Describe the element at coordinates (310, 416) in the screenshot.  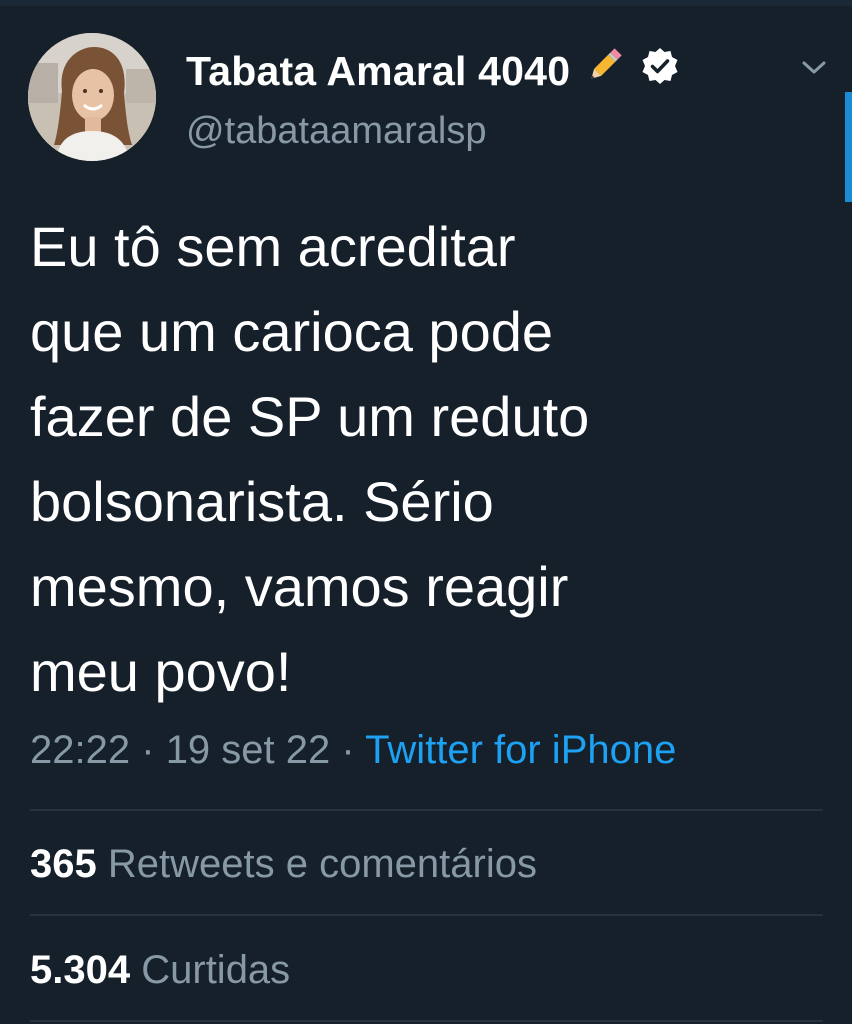
I see `tweet-text-line: fazer de SP um reduto` at that location.